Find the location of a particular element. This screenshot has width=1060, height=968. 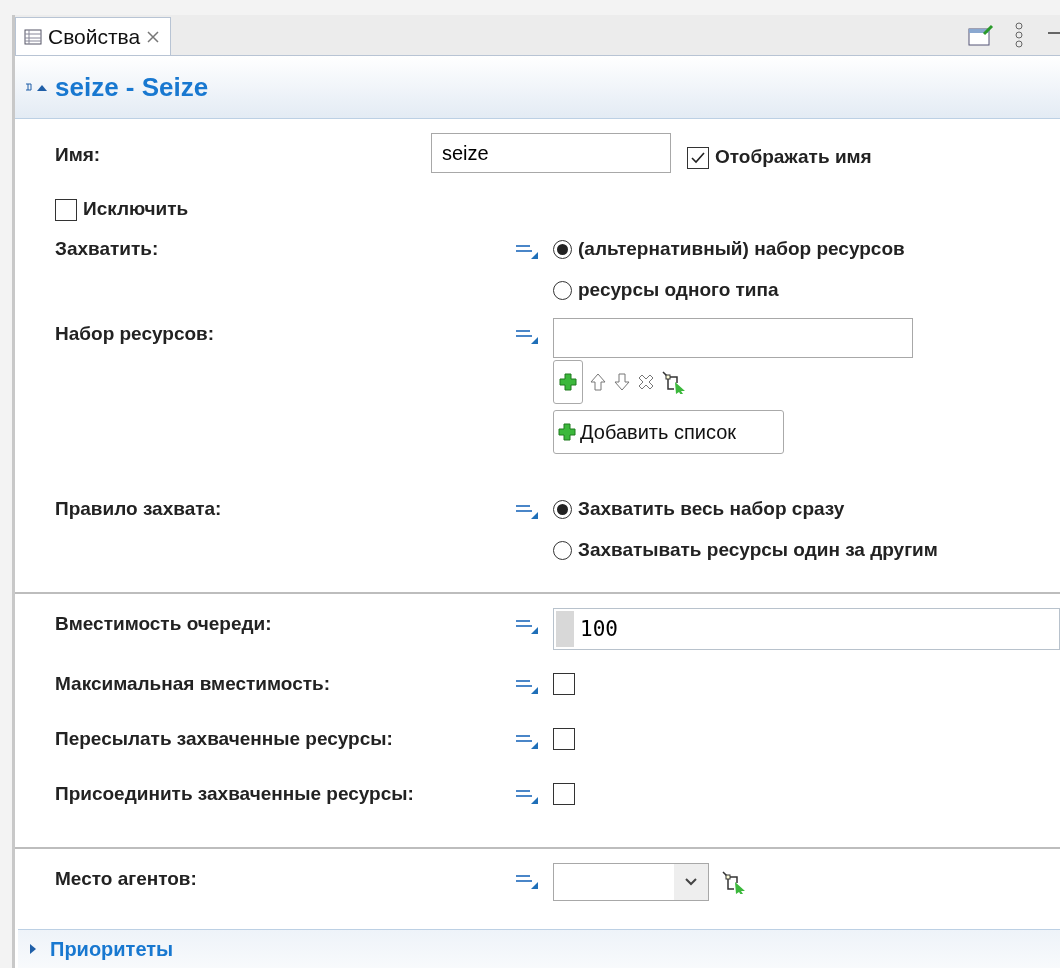

option-label: ресурсы одного типа is located at coordinates (678, 290).